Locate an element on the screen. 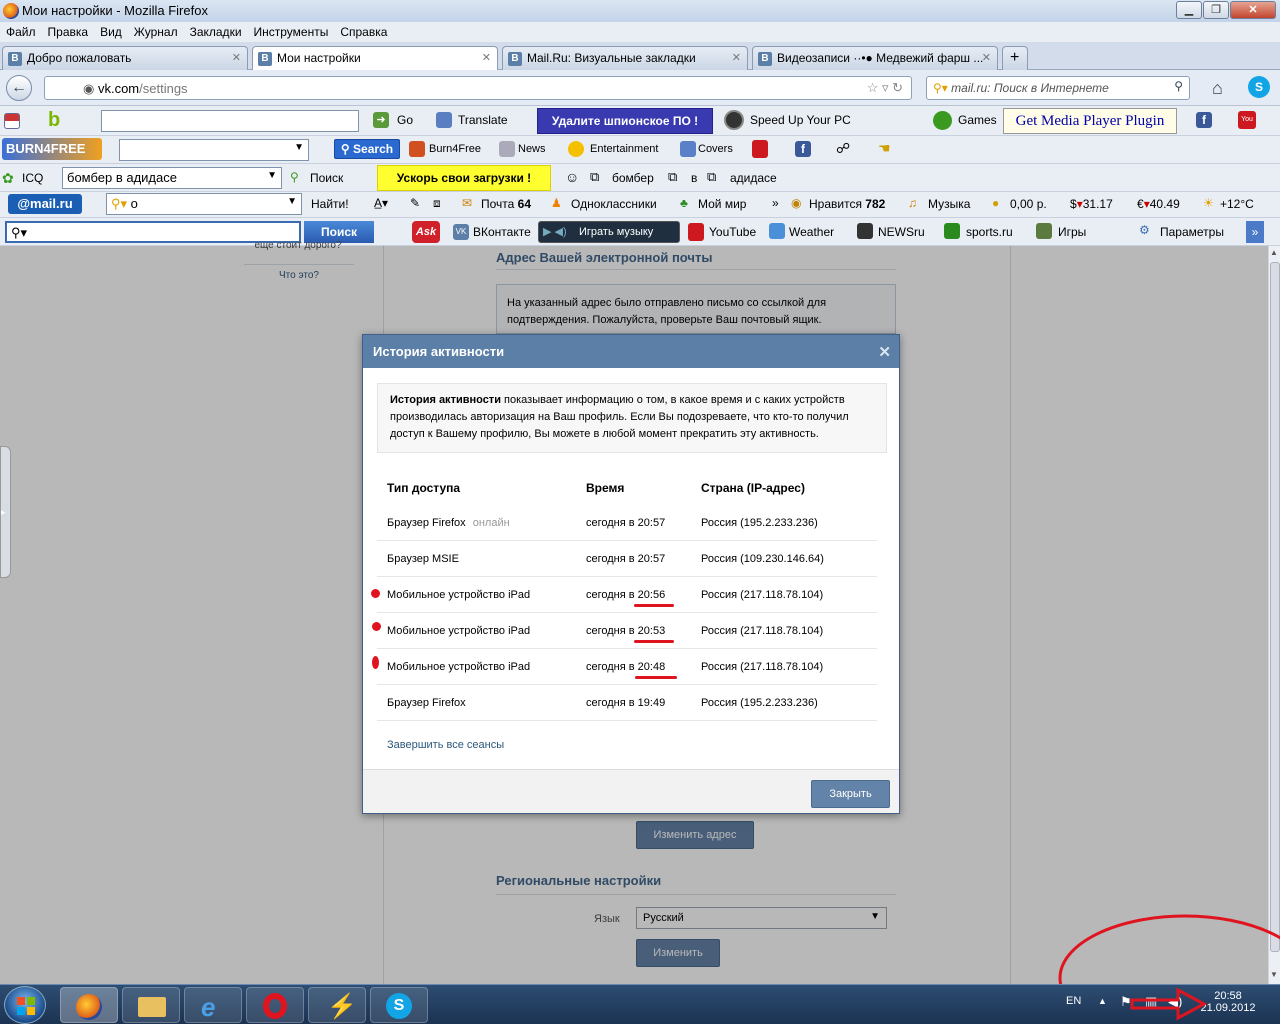  taskbar-opera is located at coordinates (275, 1005).